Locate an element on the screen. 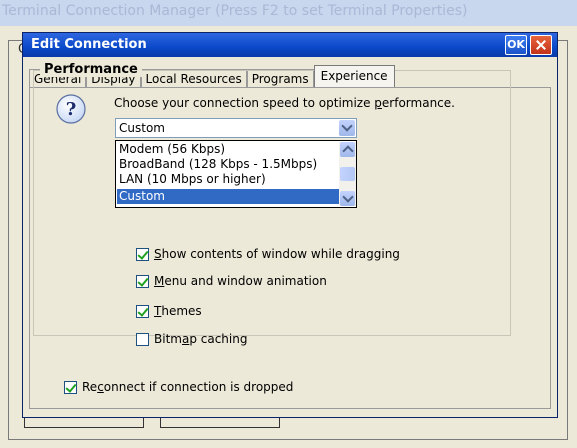 The image size is (577, 448). dropdown-scrollbar is located at coordinates (347, 174).